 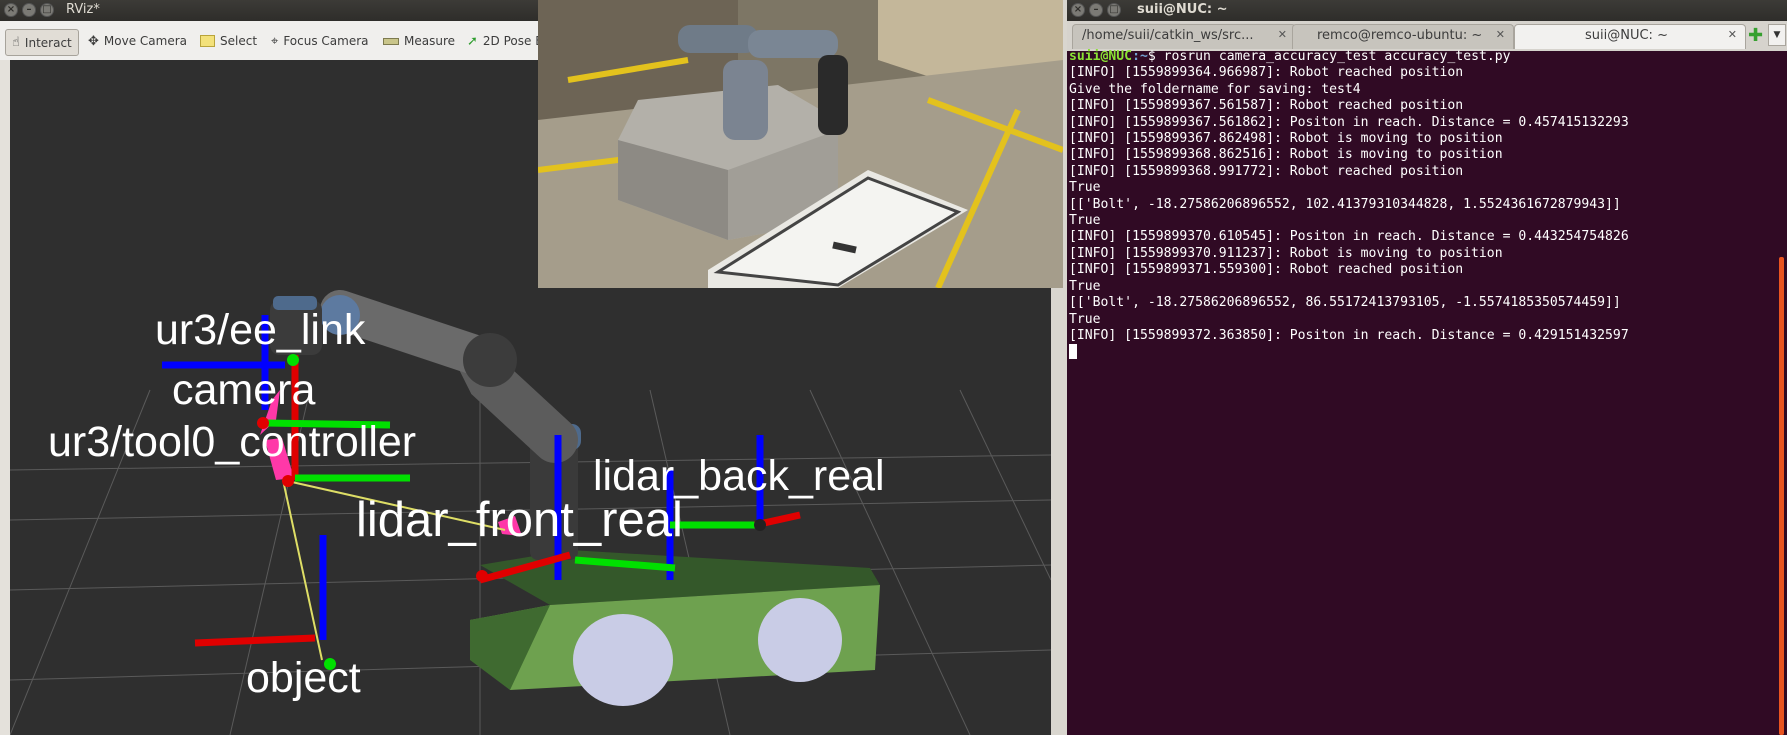 I want to click on select-tool-label: Select, so click(x=239, y=41).